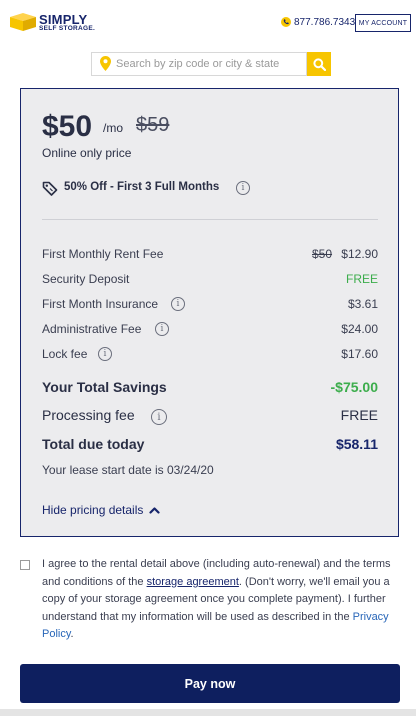 The height and width of the screenshot is (716, 416). I want to click on savings-value: -$75.00, so click(354, 387).